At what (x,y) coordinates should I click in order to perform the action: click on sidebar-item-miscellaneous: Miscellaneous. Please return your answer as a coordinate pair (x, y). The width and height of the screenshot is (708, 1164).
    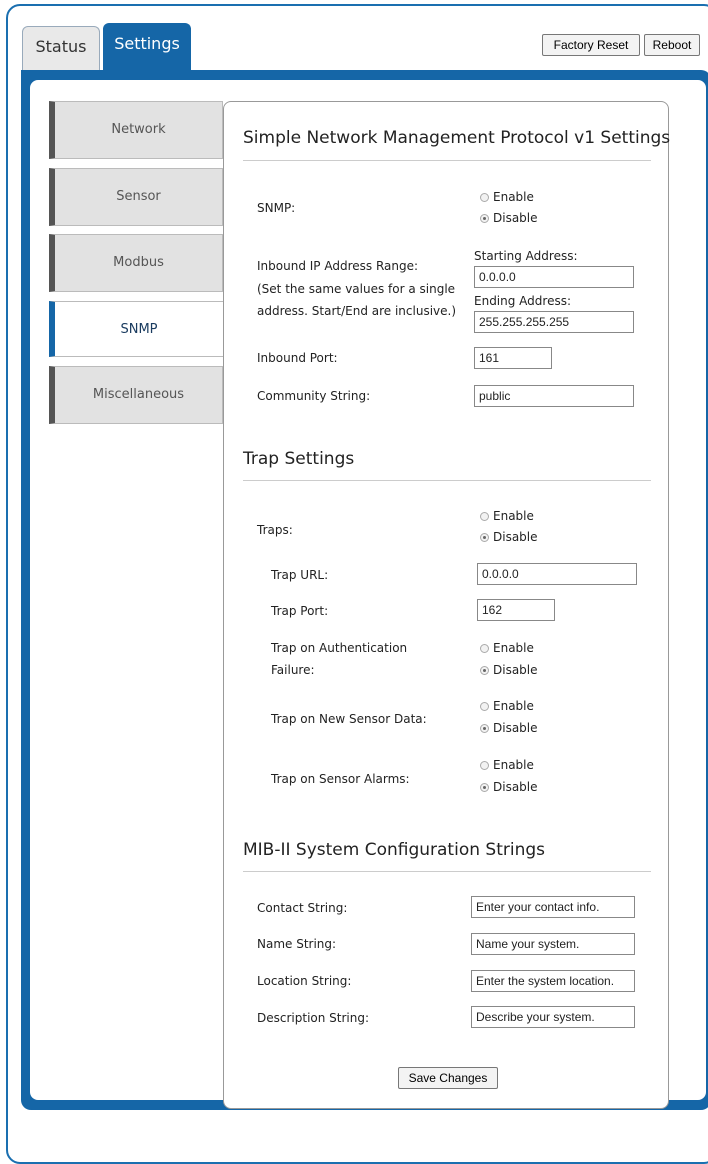
    Looking at the image, I should click on (136, 395).